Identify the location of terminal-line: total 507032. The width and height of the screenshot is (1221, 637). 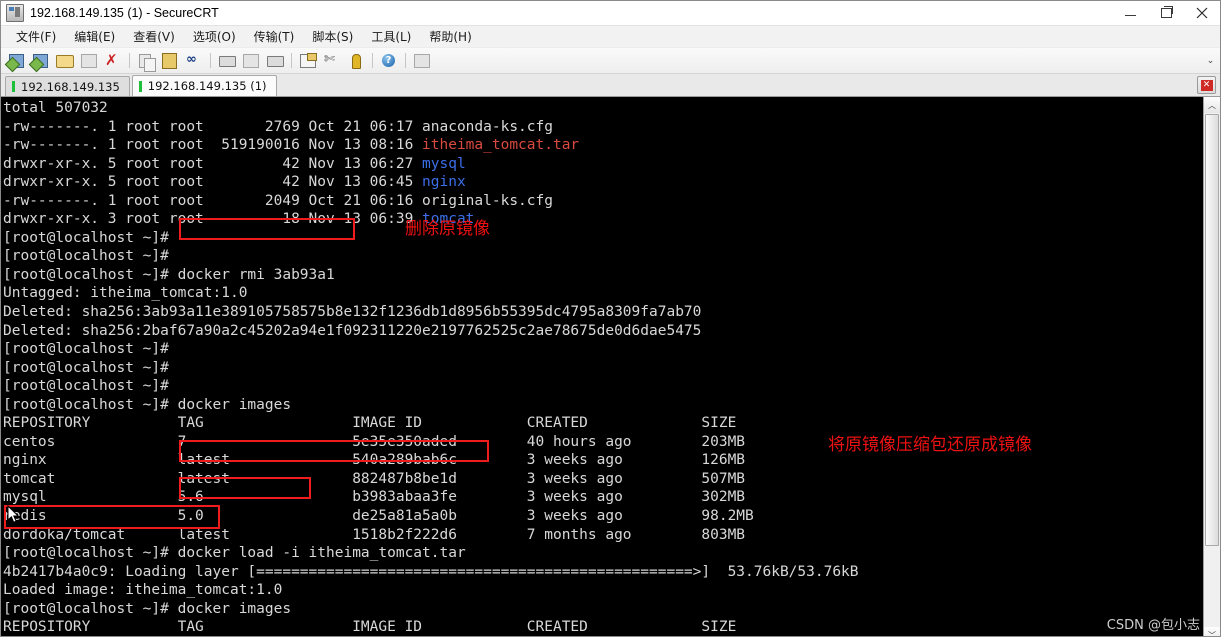
(603, 108).